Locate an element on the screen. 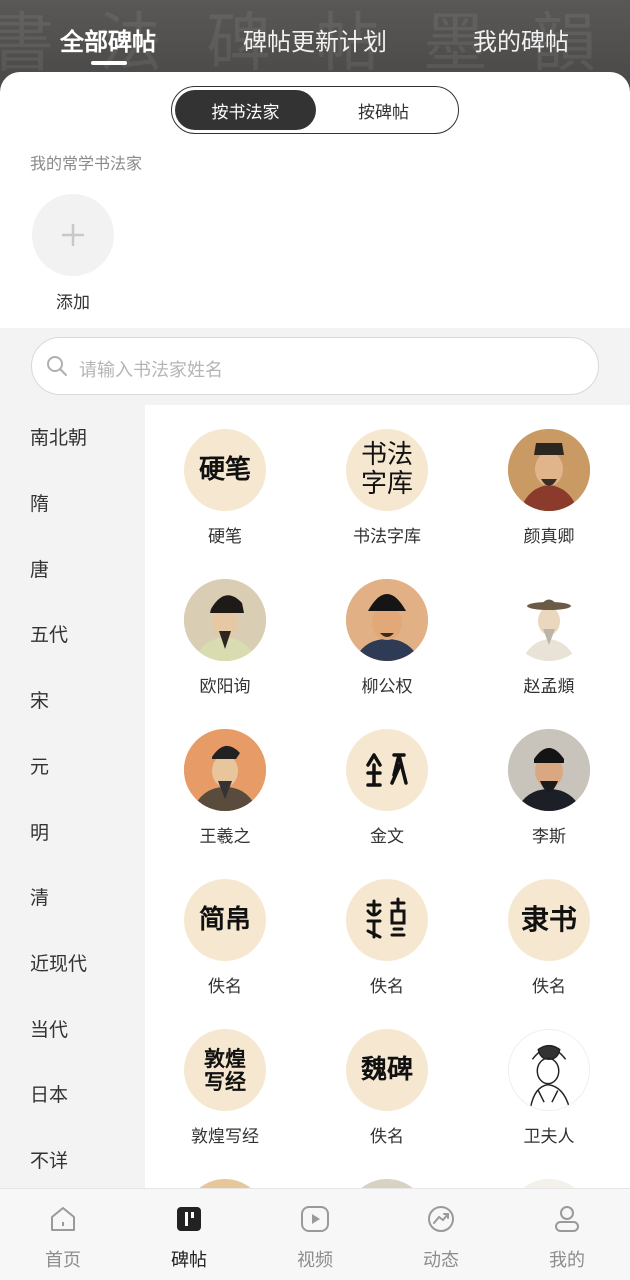 This screenshot has width=630, height=1280. calligrapher-card: 欧阳询 is located at coordinates (225, 626).